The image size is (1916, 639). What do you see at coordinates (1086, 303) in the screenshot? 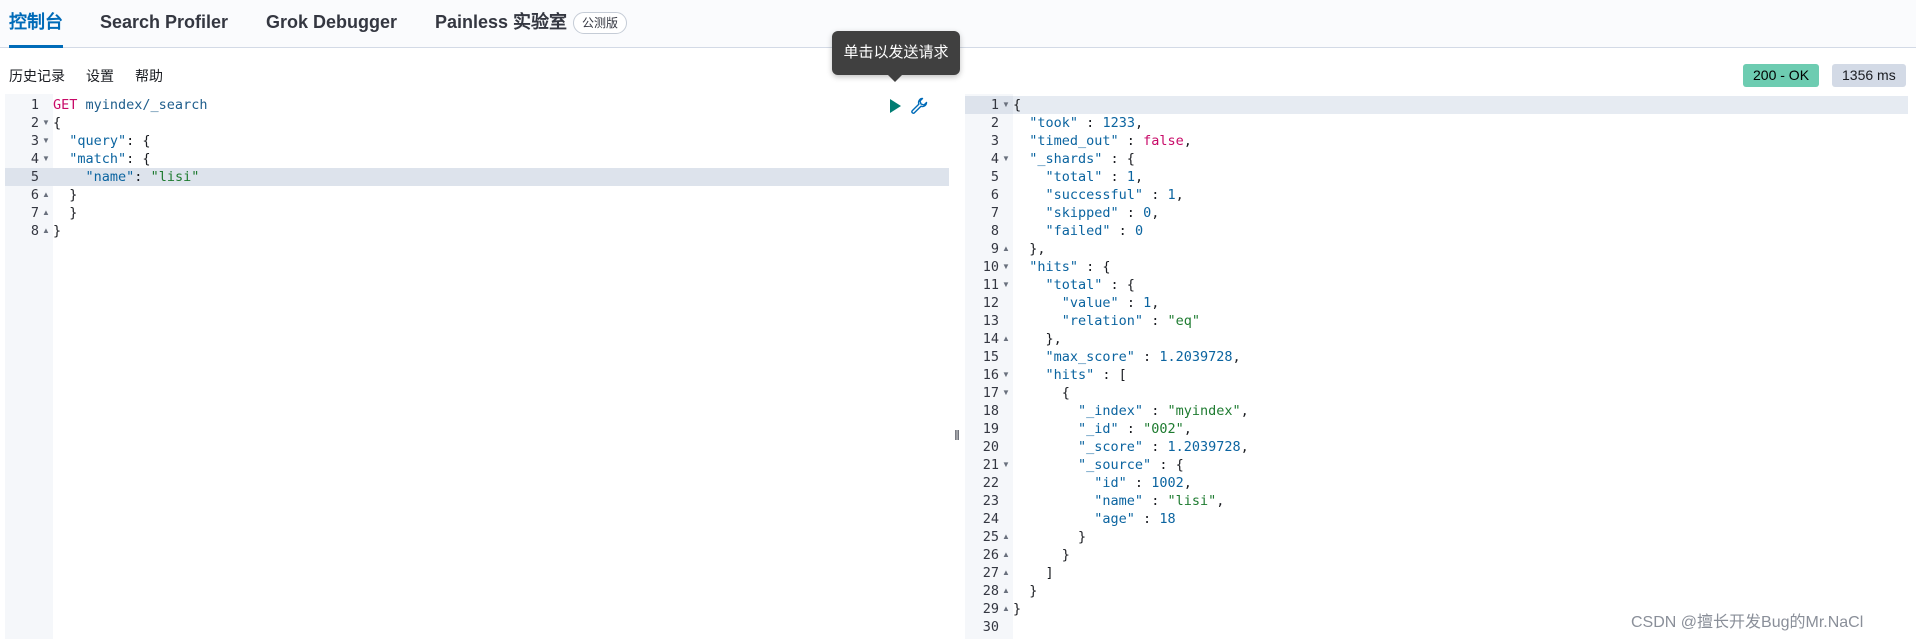
I see `code-line: "value" : 1,` at bounding box center [1086, 303].